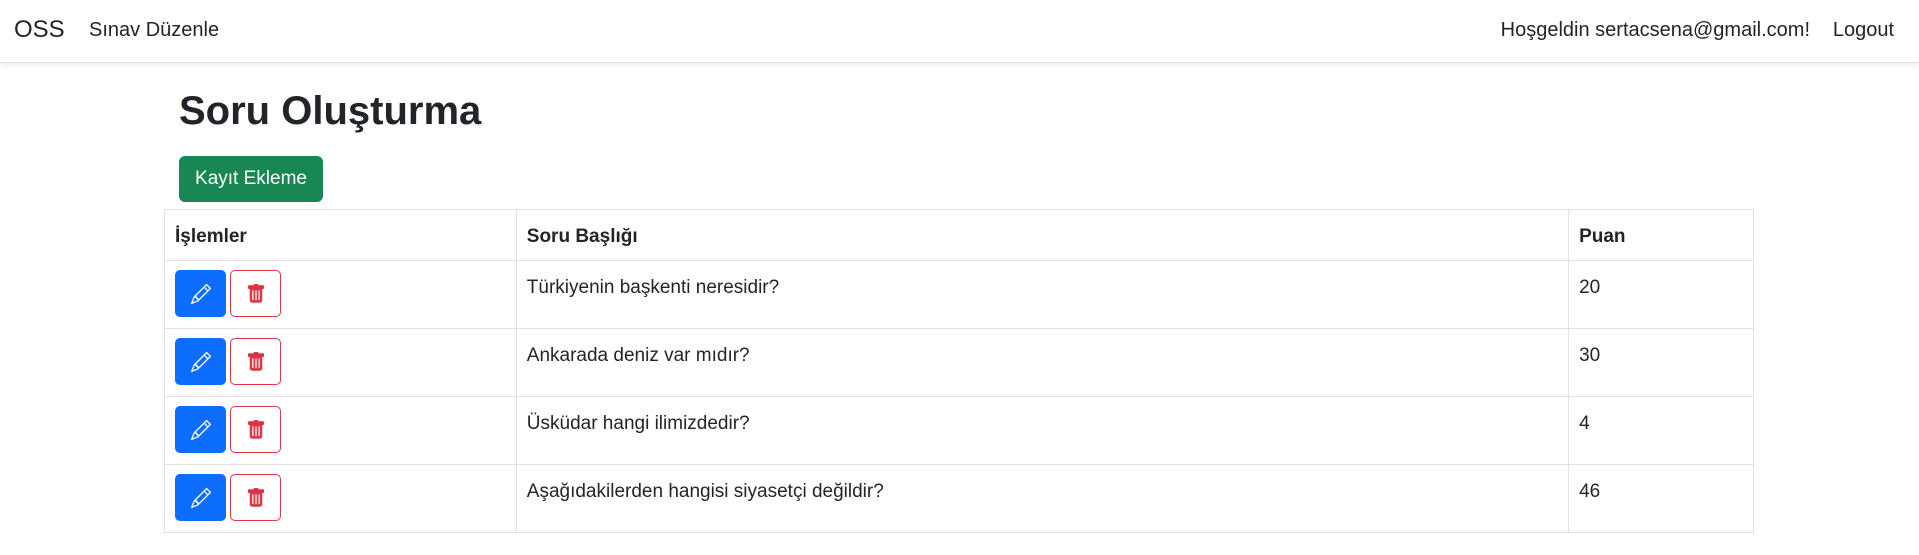  Describe the element at coordinates (39, 30) in the screenshot. I see `brand-link: OSS` at that location.